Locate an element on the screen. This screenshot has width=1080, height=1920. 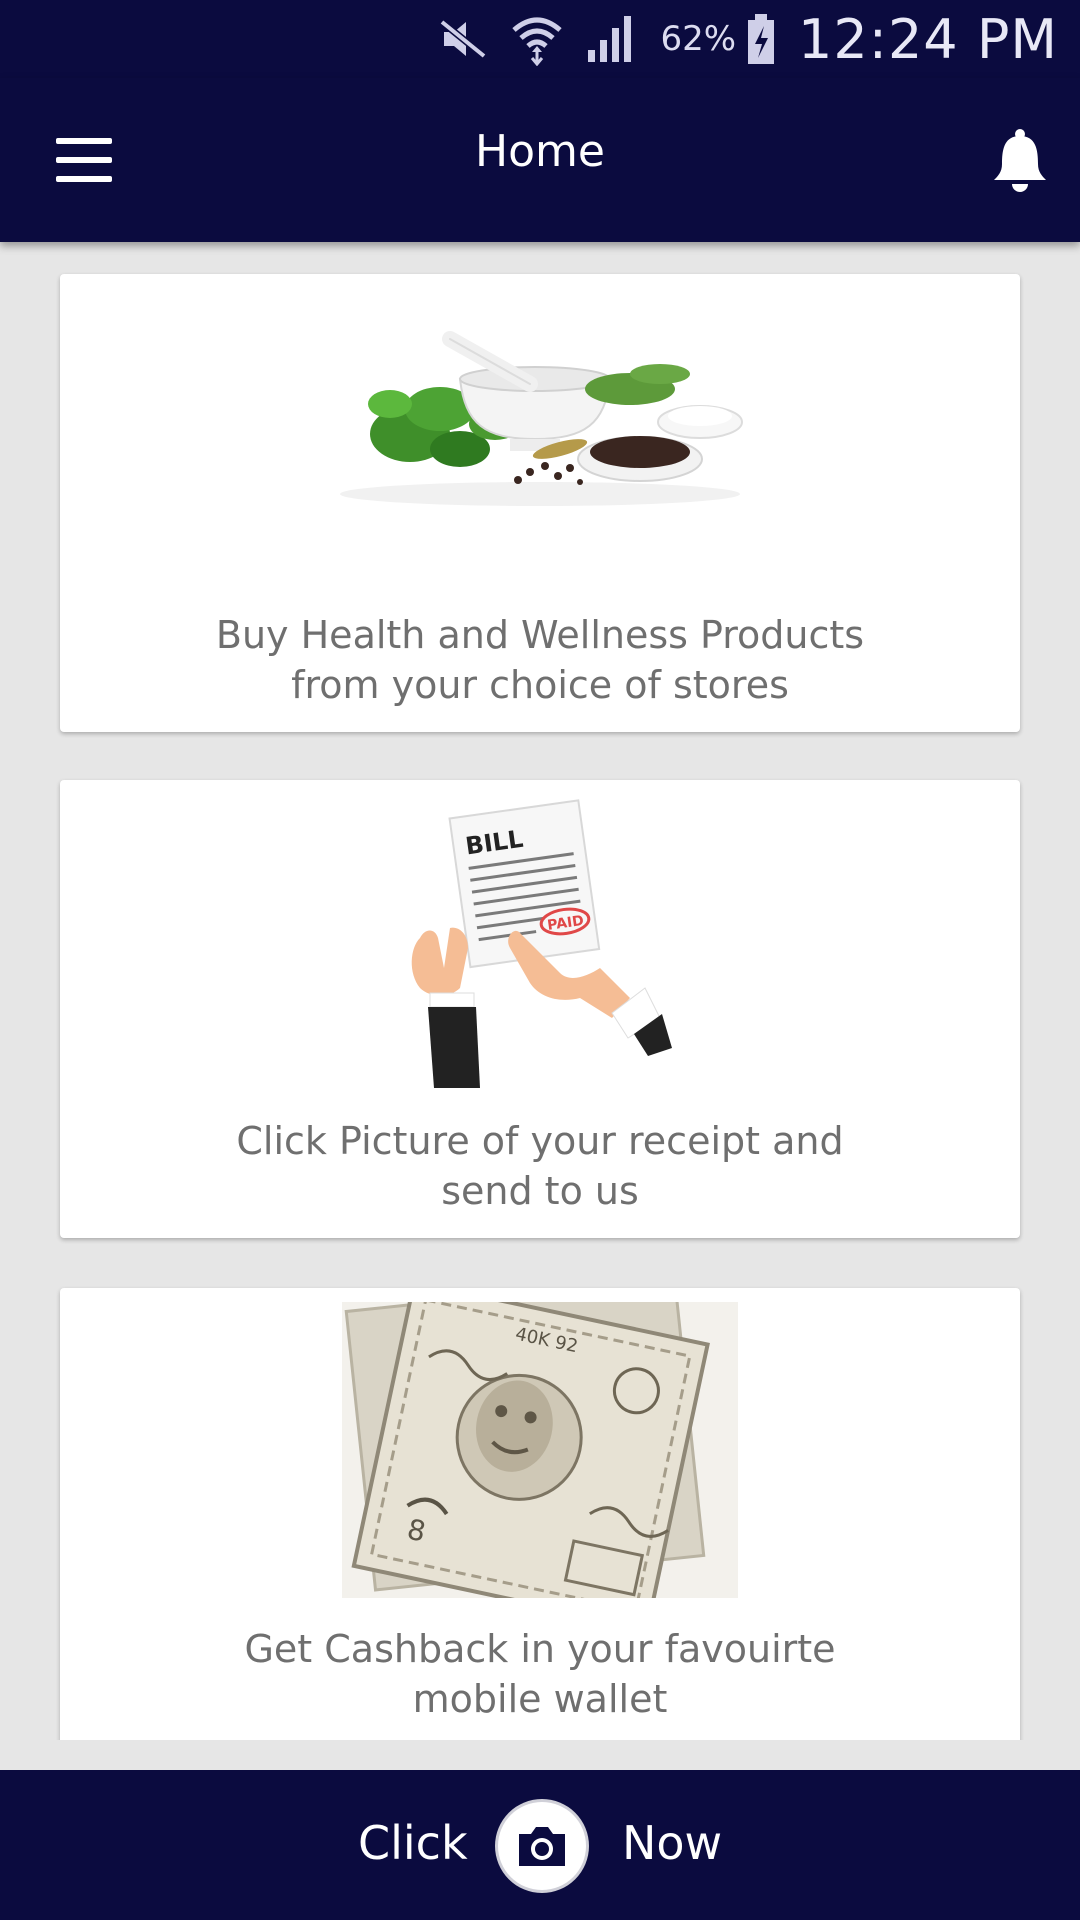
click-label: Click is located at coordinates (413, 1843).